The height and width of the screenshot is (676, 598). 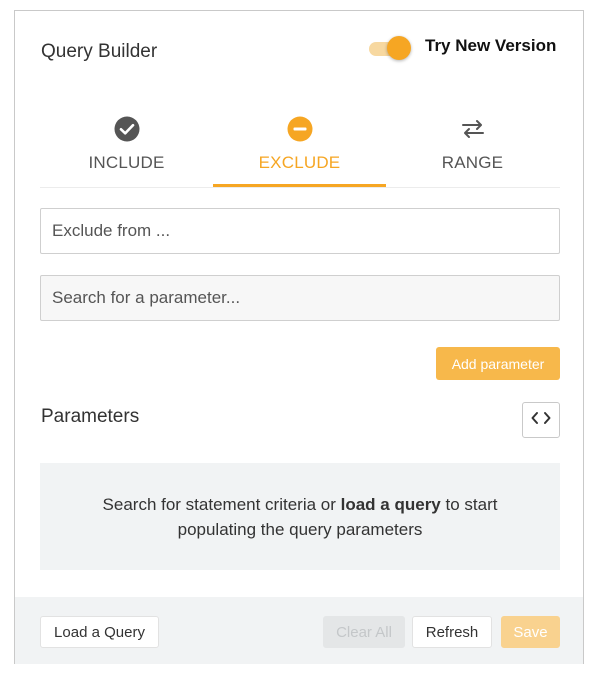 What do you see at coordinates (391, 504) in the screenshot?
I see `load-query-link: load a query` at bounding box center [391, 504].